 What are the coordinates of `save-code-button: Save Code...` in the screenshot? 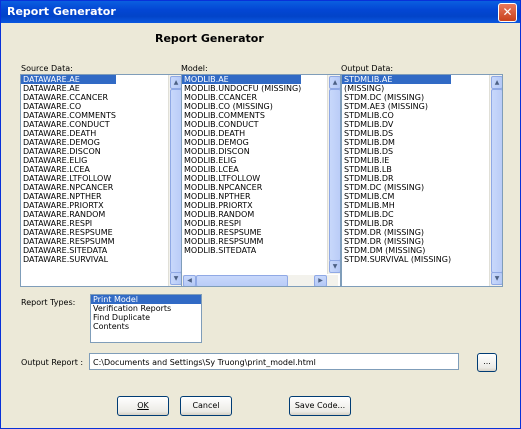 It's located at (320, 406).